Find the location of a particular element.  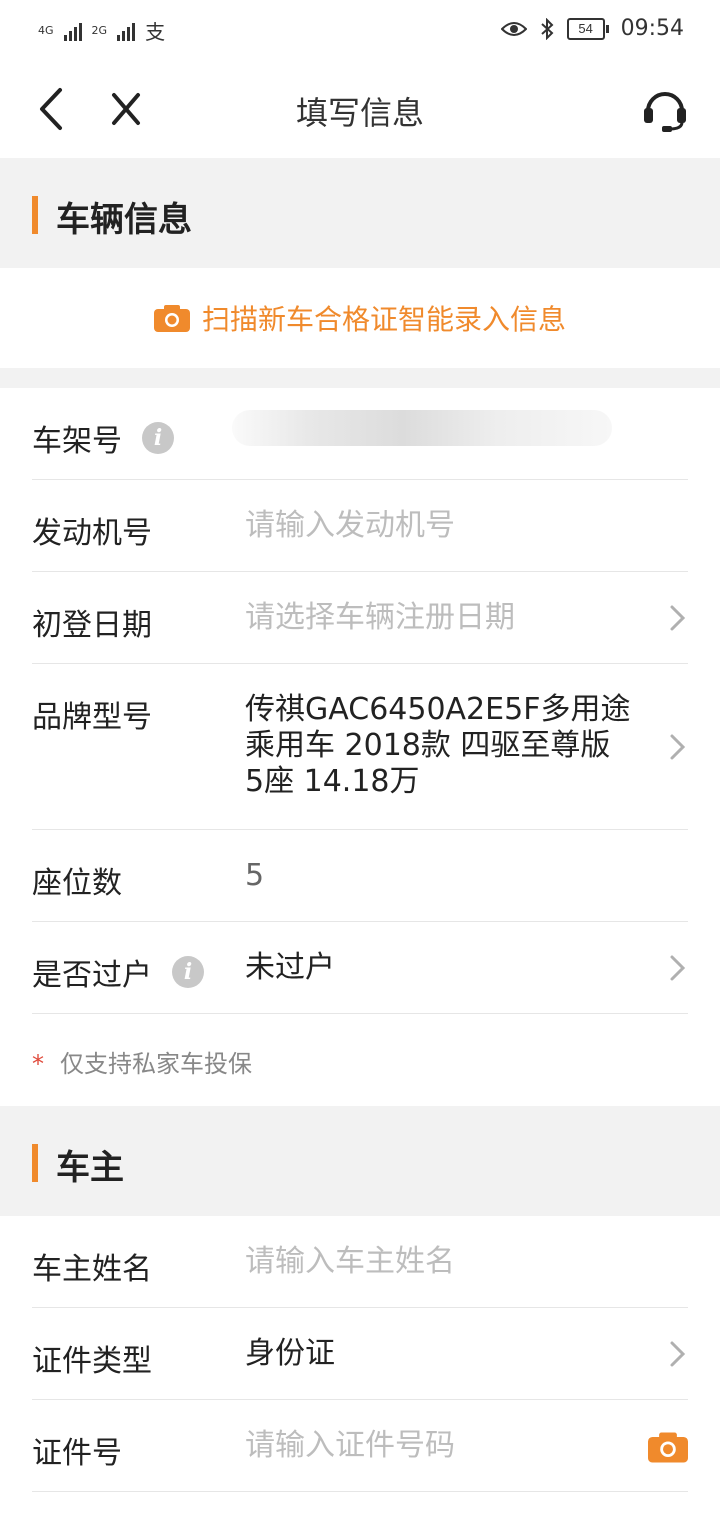

field-label: 初登日期 is located at coordinates (92, 625).